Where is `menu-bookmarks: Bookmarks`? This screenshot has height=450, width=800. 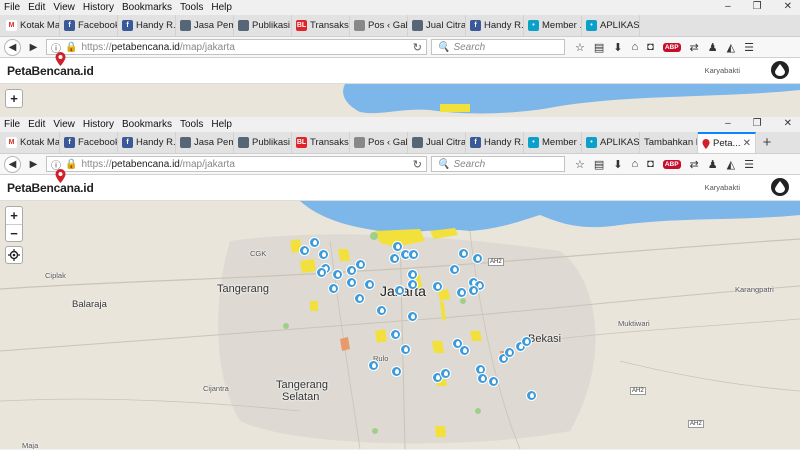
menu-bookmarks: Bookmarks is located at coordinates (147, 7).